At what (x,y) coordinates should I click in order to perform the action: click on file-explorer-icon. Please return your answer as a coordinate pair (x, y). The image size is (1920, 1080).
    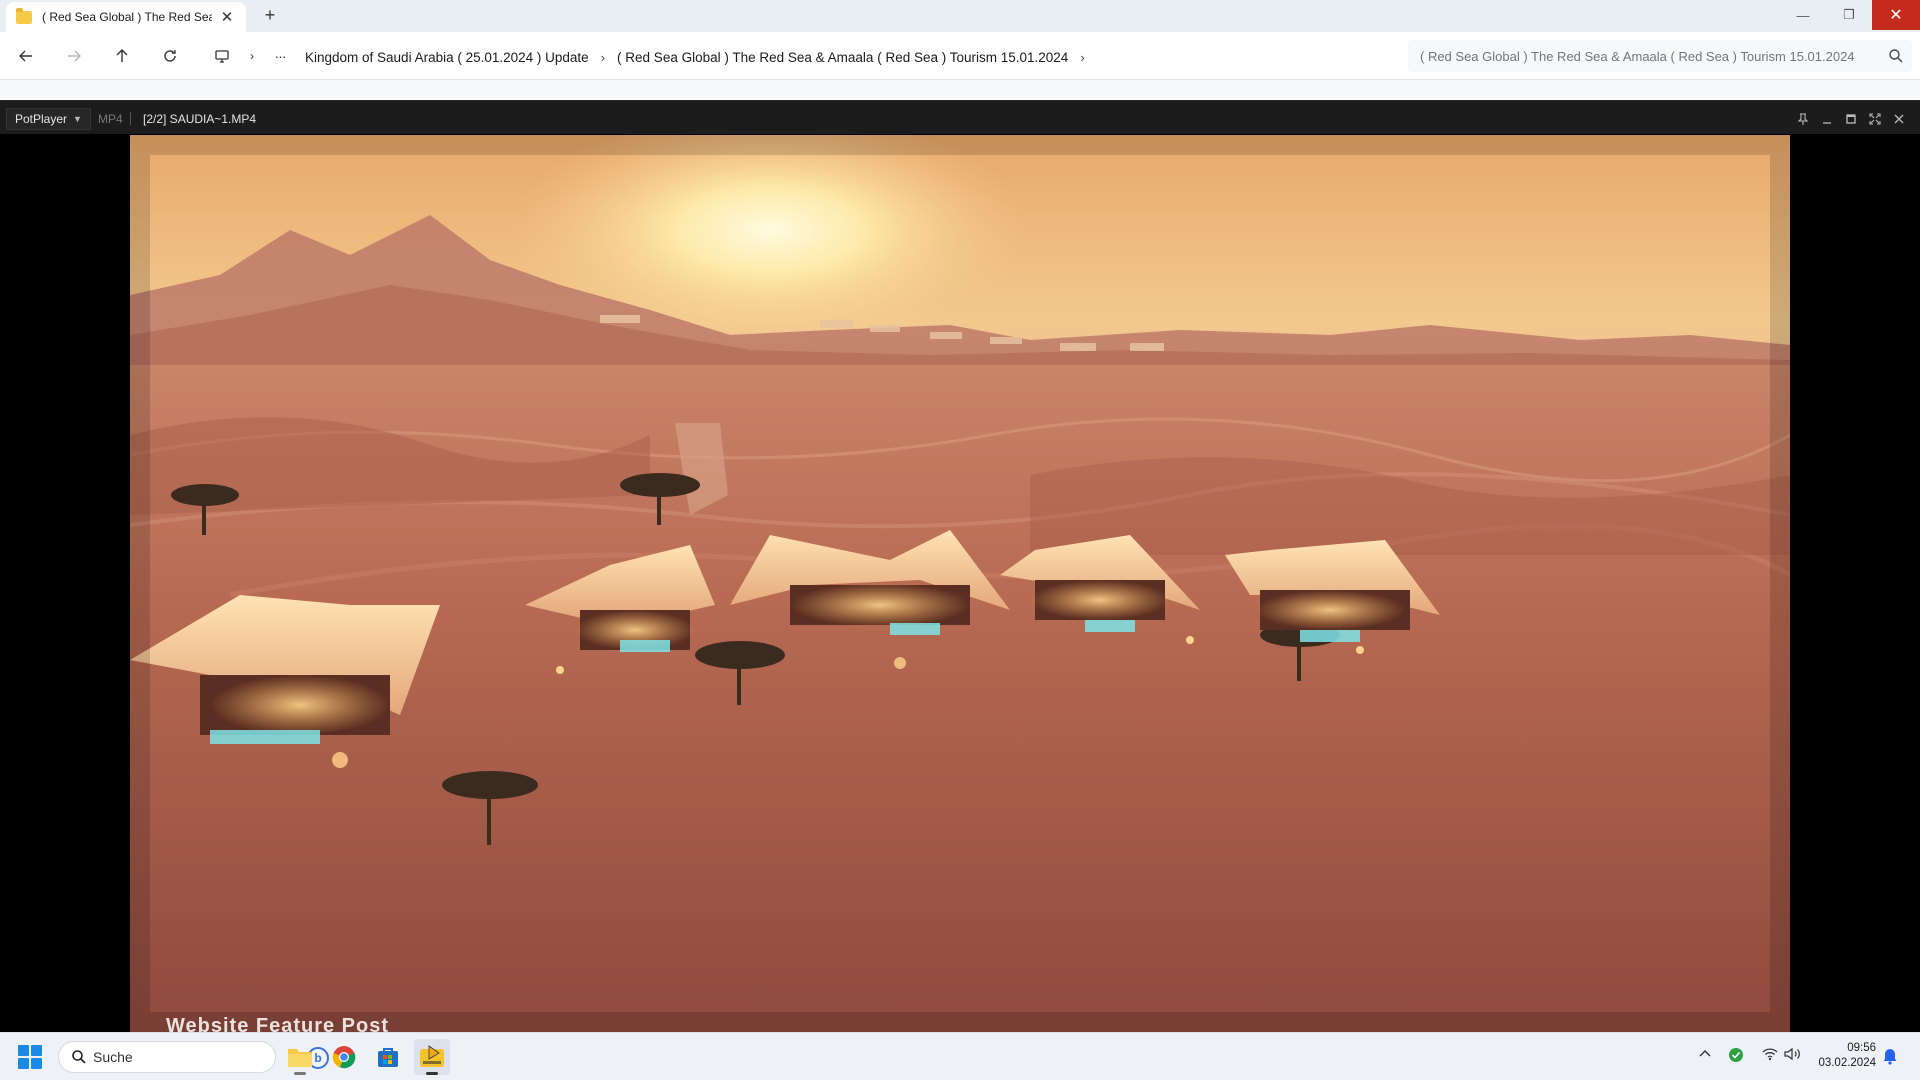
    Looking at the image, I should click on (300, 1057).